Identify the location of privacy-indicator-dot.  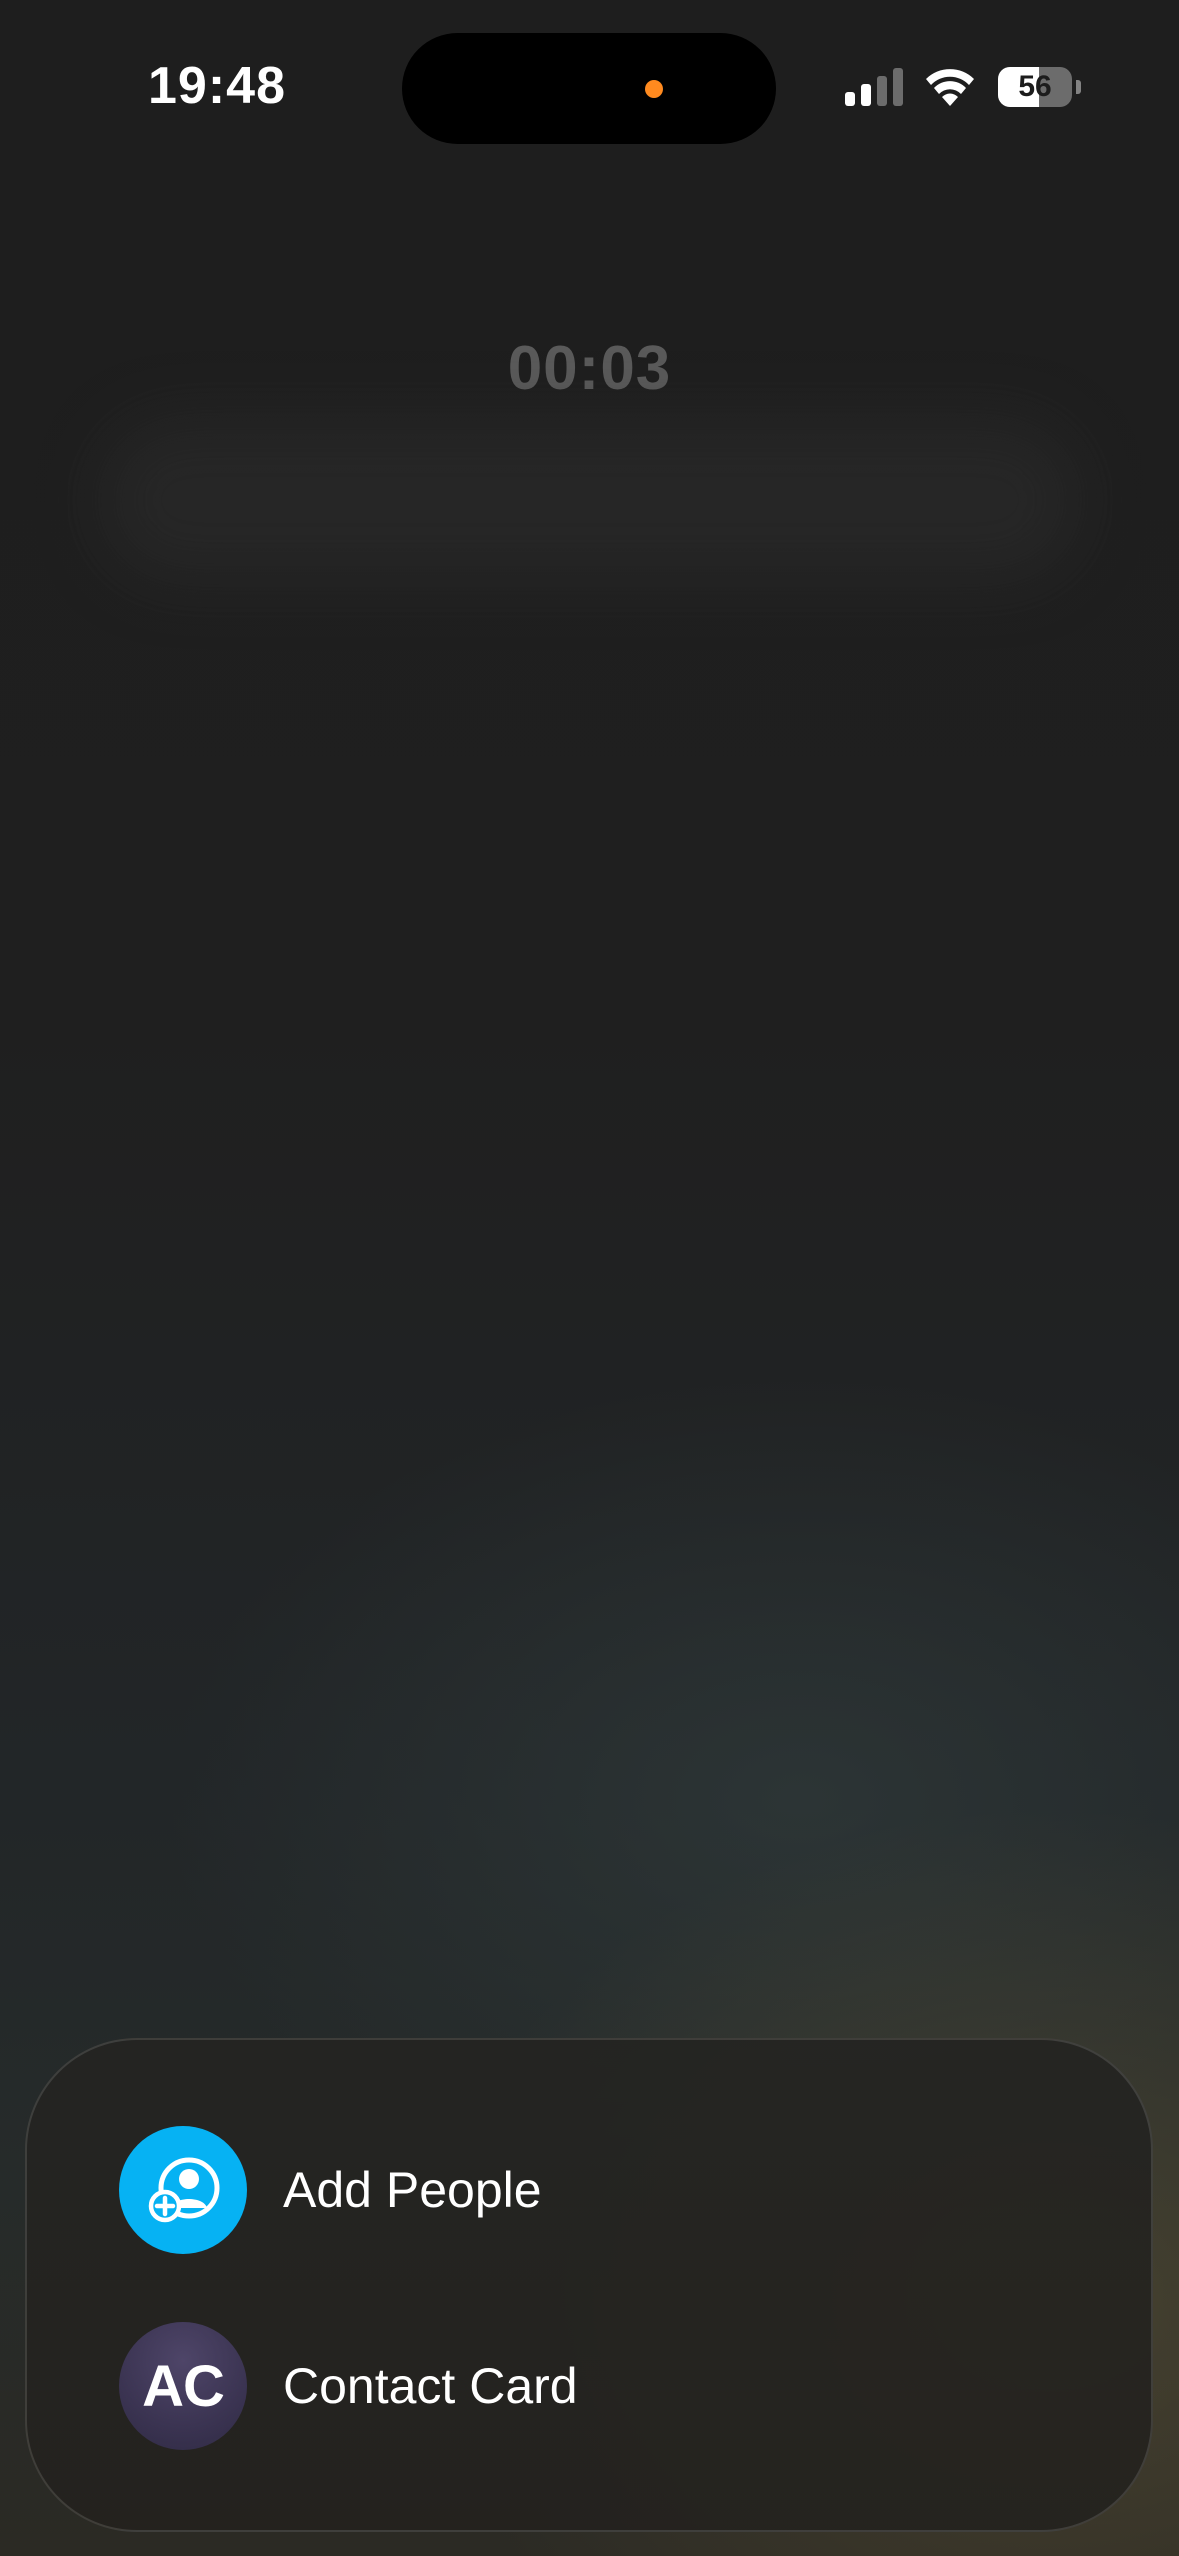
(654, 89).